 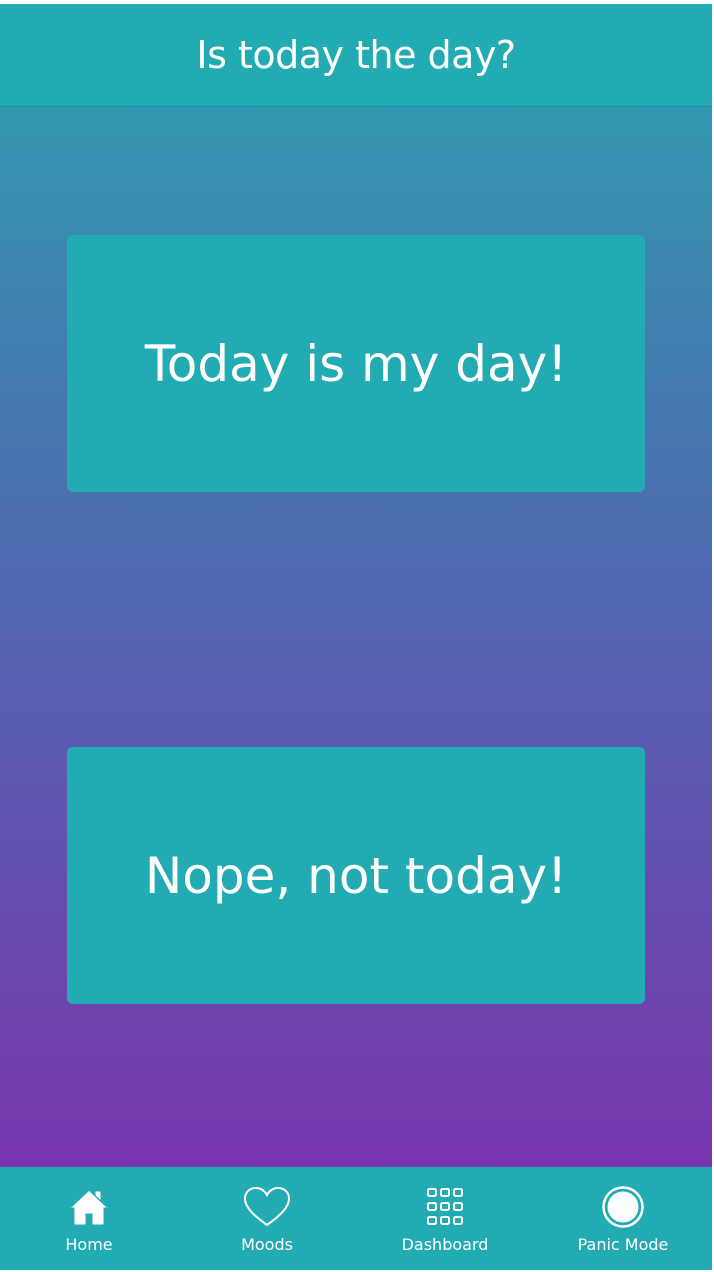 I want to click on tab-dashboard-label: Dashboard, so click(x=445, y=1244).